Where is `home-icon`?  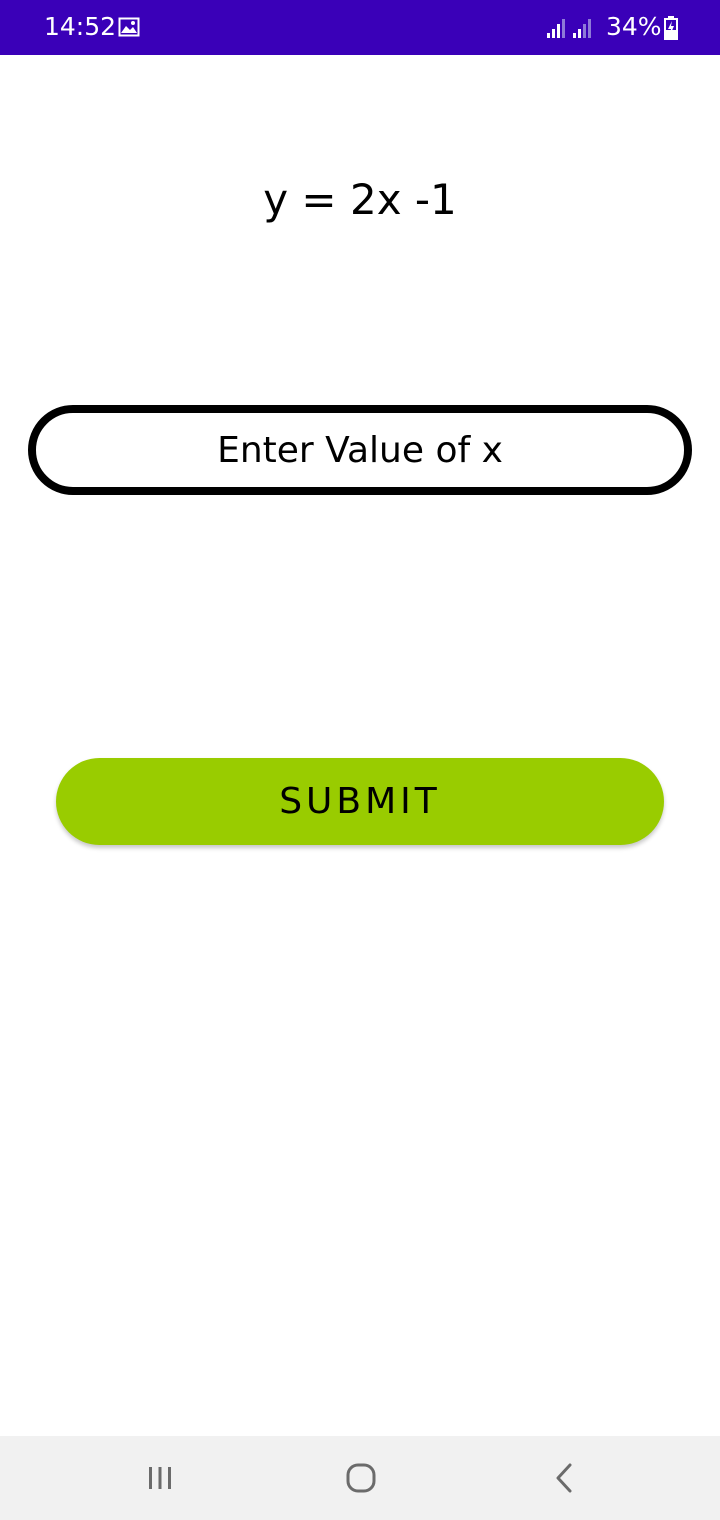 home-icon is located at coordinates (361, 1478).